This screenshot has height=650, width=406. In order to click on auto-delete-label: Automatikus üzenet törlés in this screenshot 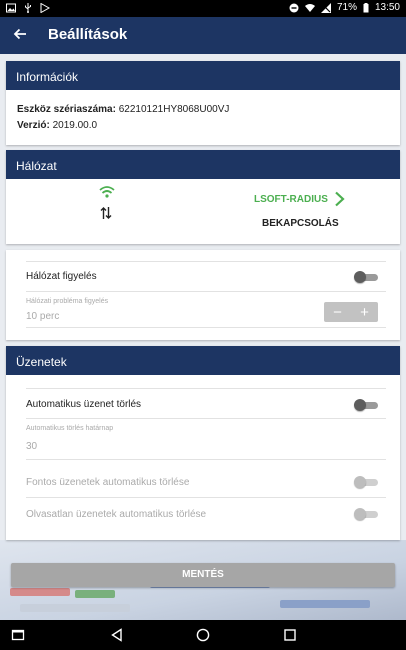, I will do `click(84, 404)`.